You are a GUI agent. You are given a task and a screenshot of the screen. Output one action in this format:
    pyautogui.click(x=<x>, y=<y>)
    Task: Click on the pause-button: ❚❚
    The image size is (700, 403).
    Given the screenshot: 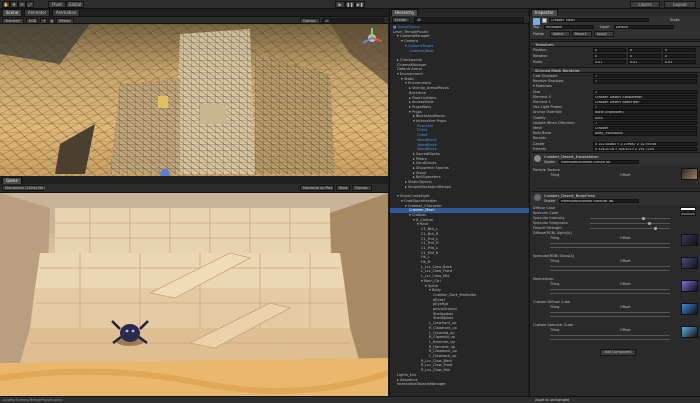 What is the action you would take?
    pyautogui.click(x=350, y=4)
    